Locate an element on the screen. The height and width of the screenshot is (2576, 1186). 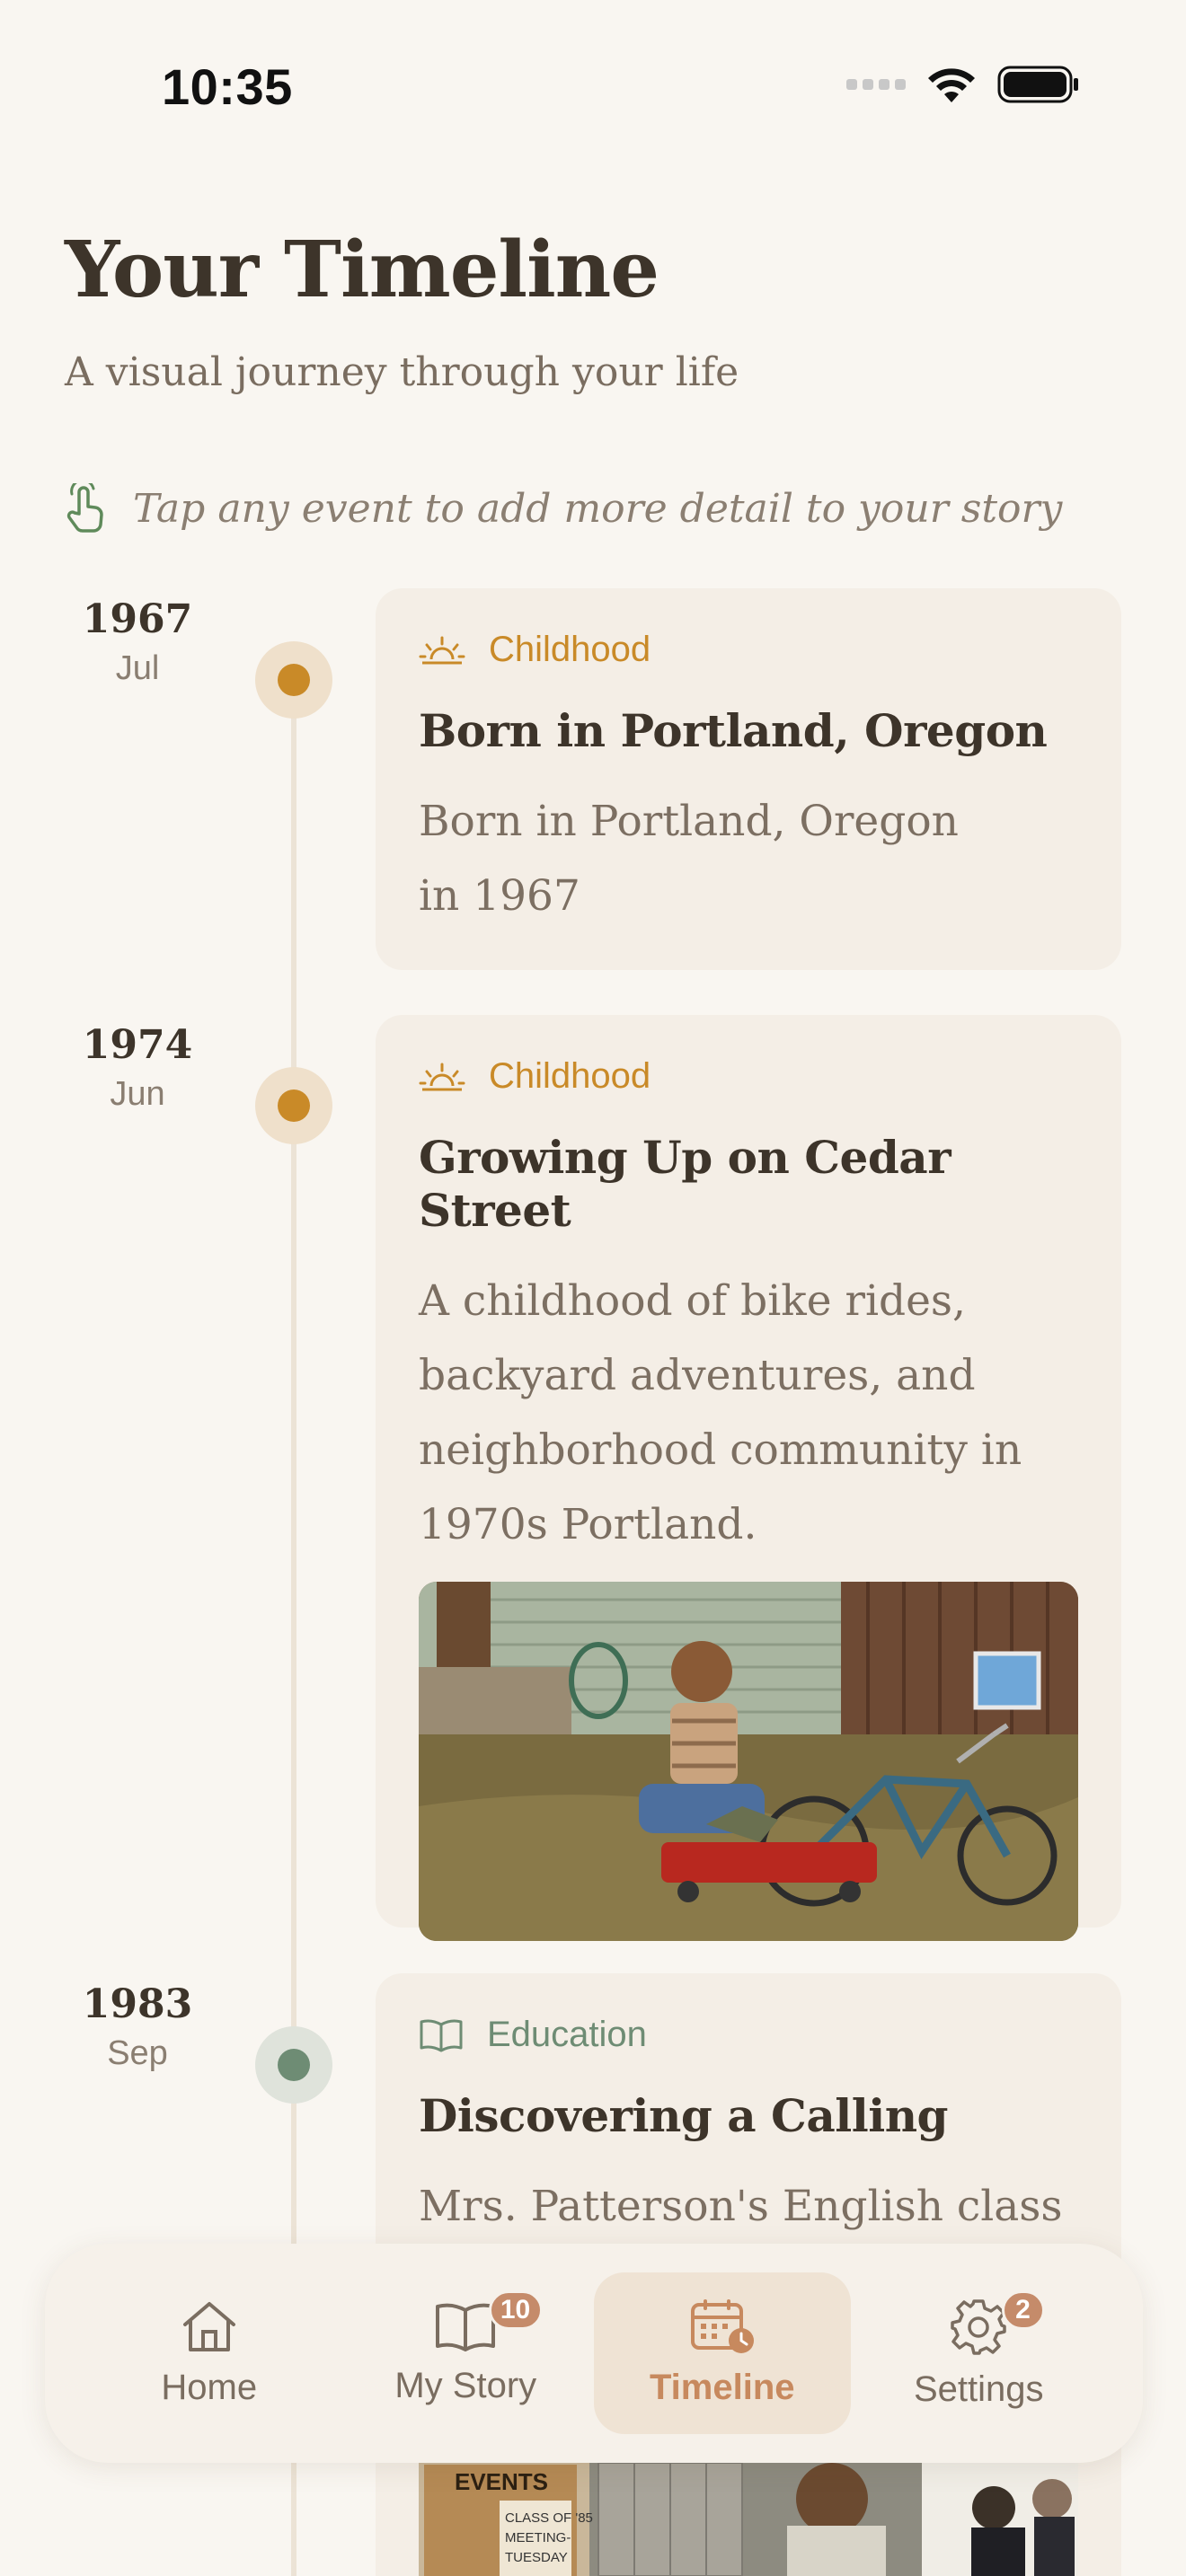
description-line: neighborhood community in is located at coordinates (720, 1450).